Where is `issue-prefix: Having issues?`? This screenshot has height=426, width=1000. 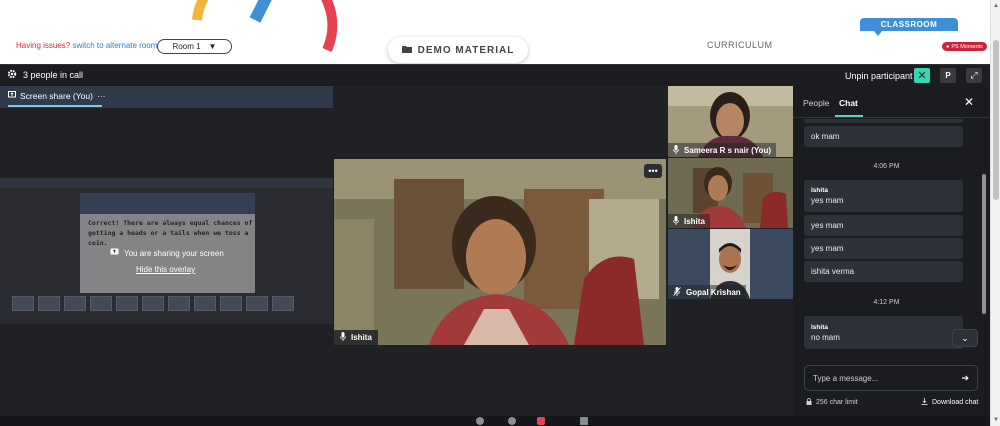 issue-prefix: Having issues? is located at coordinates (43, 45).